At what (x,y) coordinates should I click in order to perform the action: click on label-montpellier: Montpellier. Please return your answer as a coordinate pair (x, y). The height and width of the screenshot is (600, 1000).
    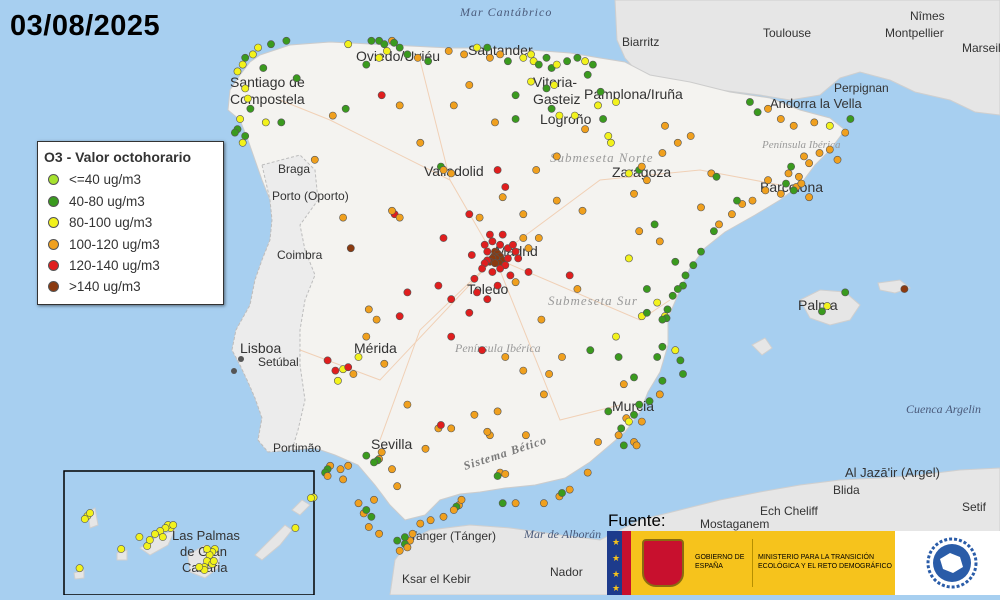
    Looking at the image, I should click on (914, 33).